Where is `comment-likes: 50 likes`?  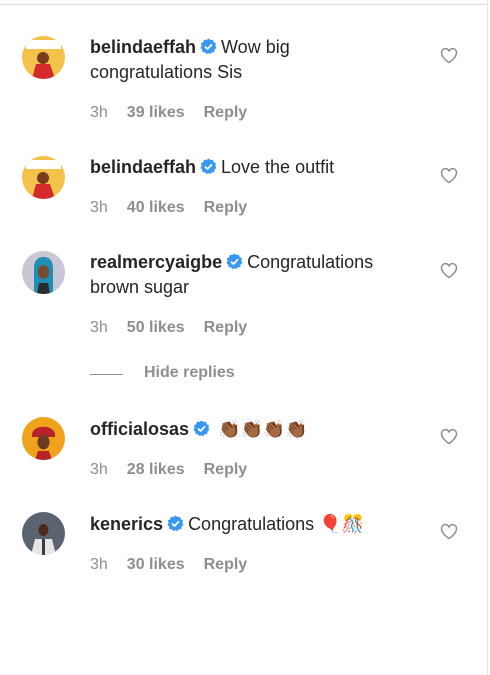
comment-likes: 50 likes is located at coordinates (156, 327).